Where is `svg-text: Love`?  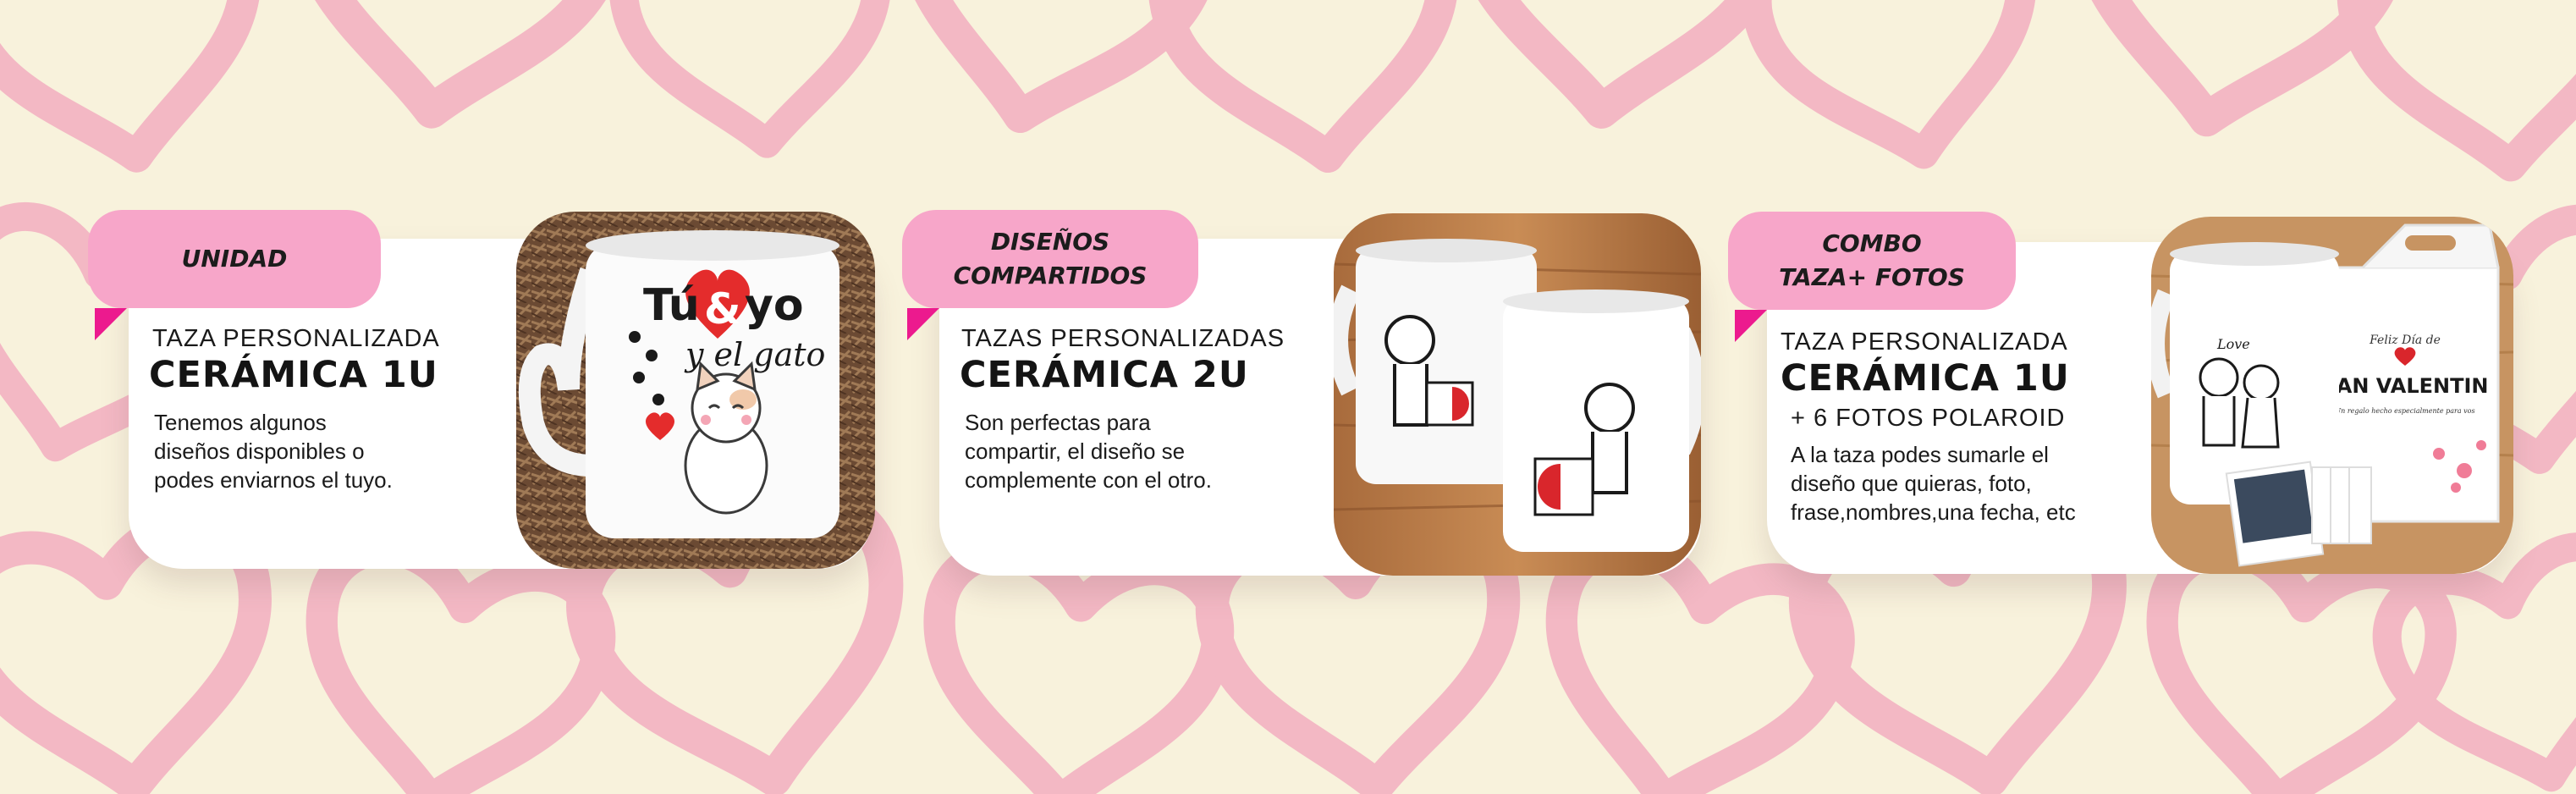
svg-text: Love is located at coordinates (2233, 344).